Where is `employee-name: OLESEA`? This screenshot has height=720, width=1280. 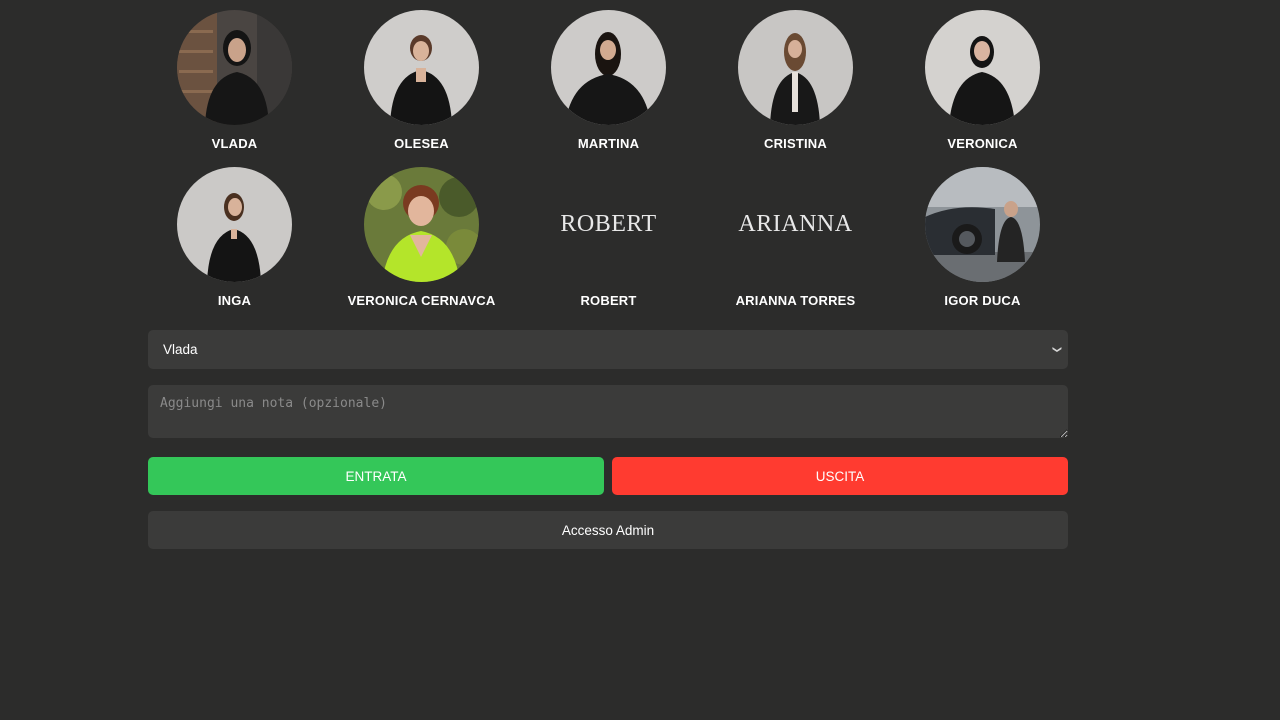
employee-name: OLESEA is located at coordinates (421, 143).